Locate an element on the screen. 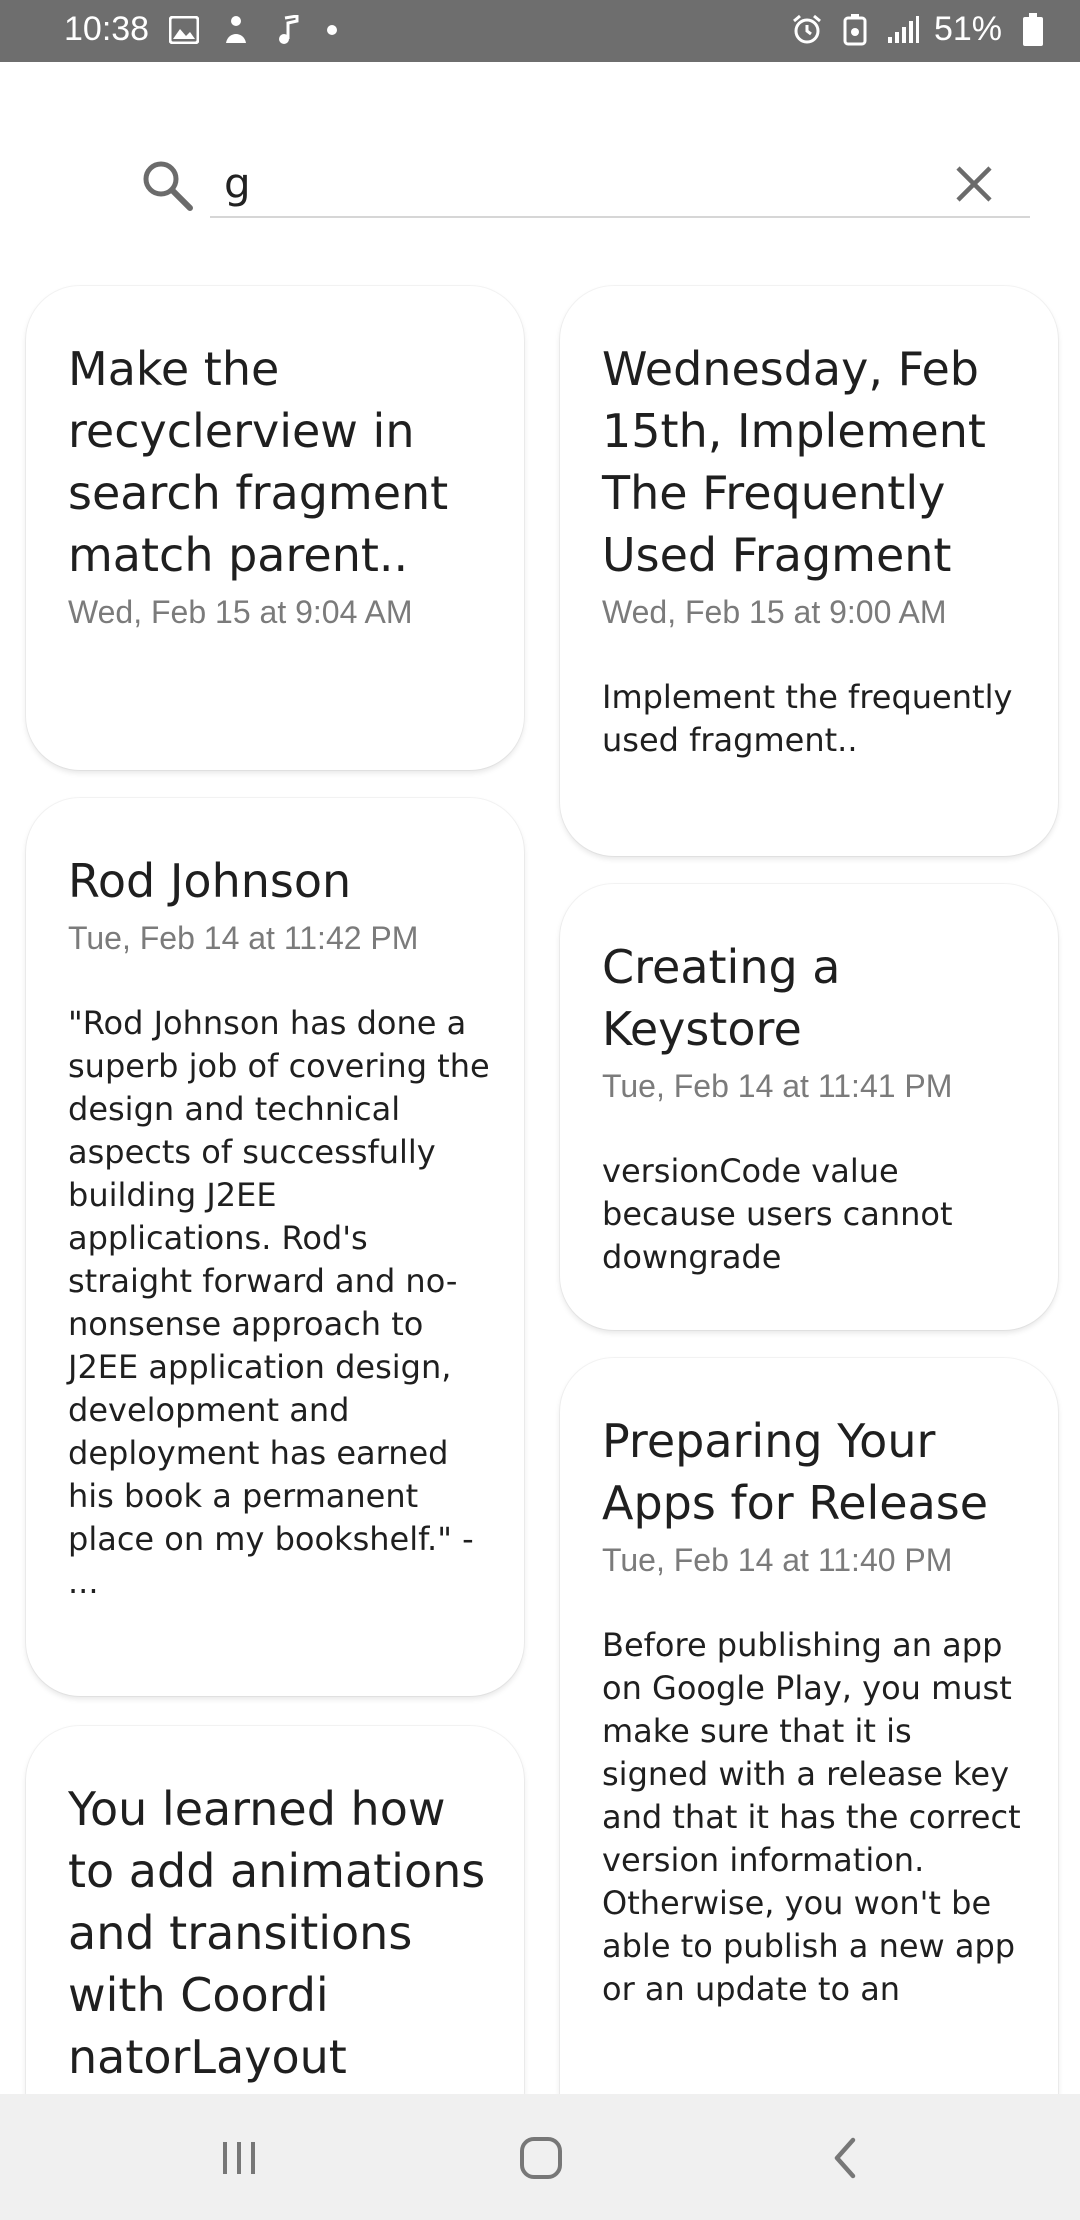 This screenshot has height=2220, width=1080. status-right: 51% is located at coordinates (920, 29).